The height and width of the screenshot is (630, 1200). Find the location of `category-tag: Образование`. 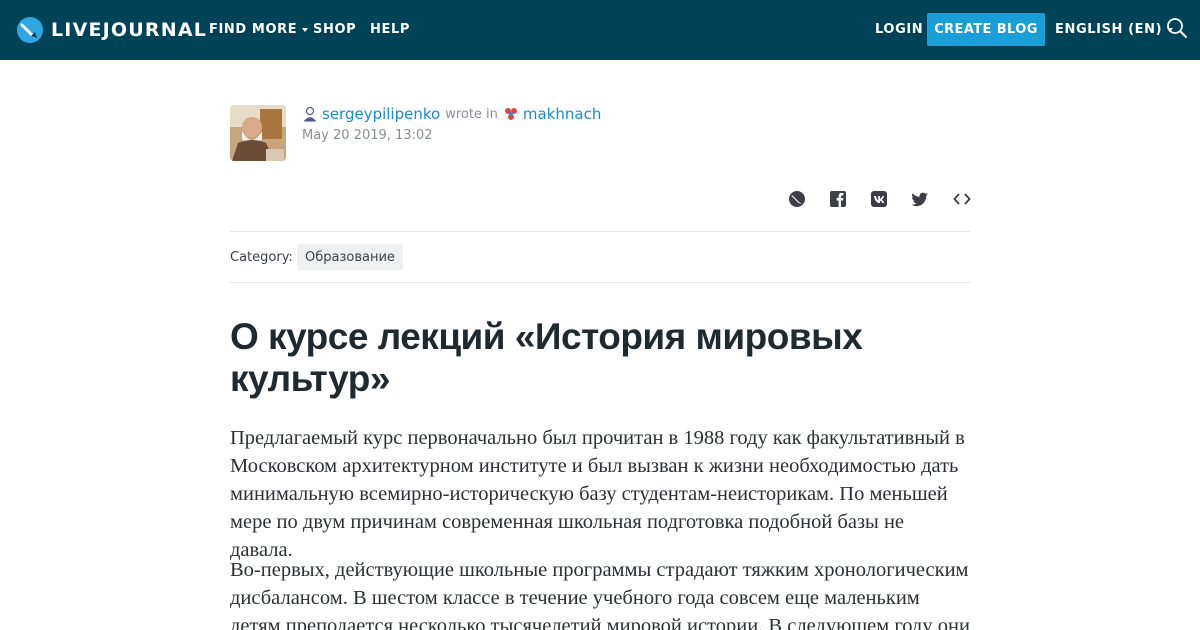

category-tag: Образование is located at coordinates (350, 257).